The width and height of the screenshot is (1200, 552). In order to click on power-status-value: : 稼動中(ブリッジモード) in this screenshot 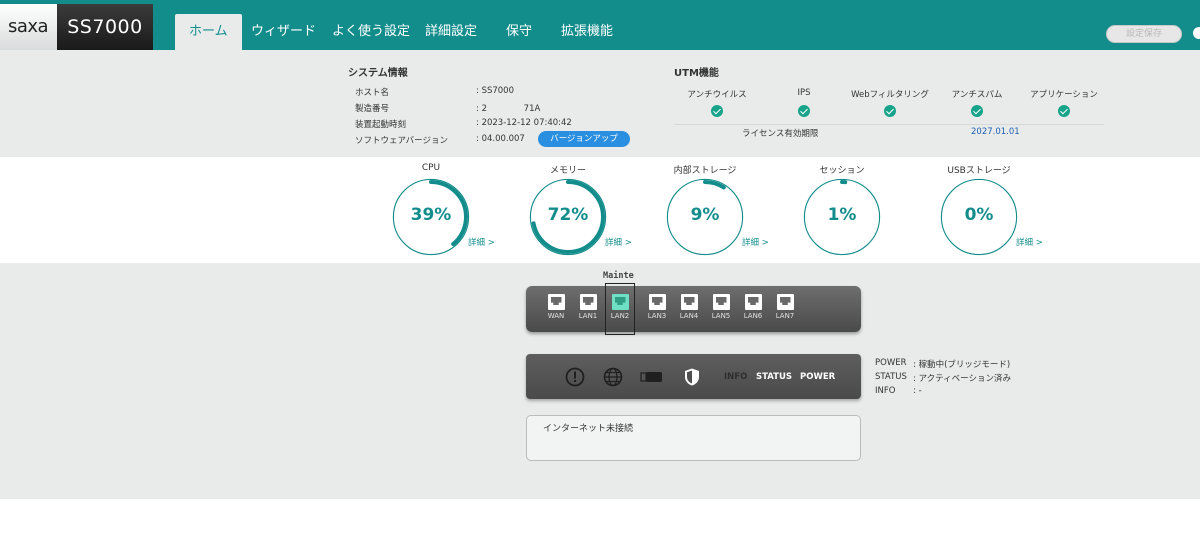, I will do `click(962, 365)`.